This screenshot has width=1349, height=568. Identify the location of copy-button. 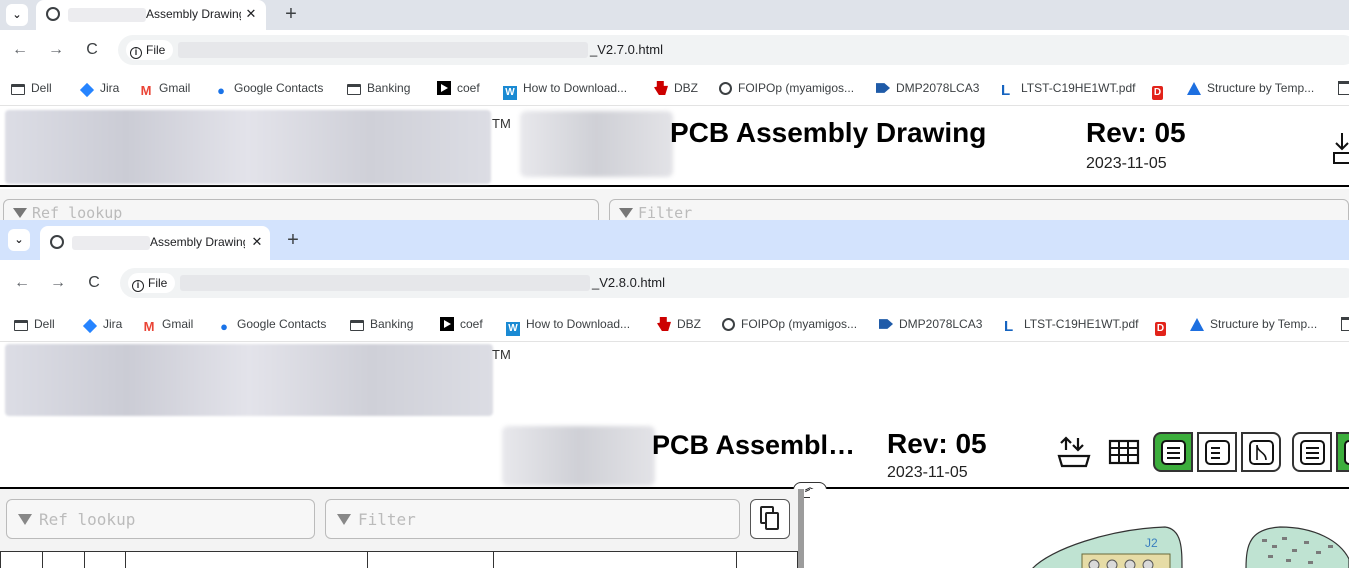
(770, 519).